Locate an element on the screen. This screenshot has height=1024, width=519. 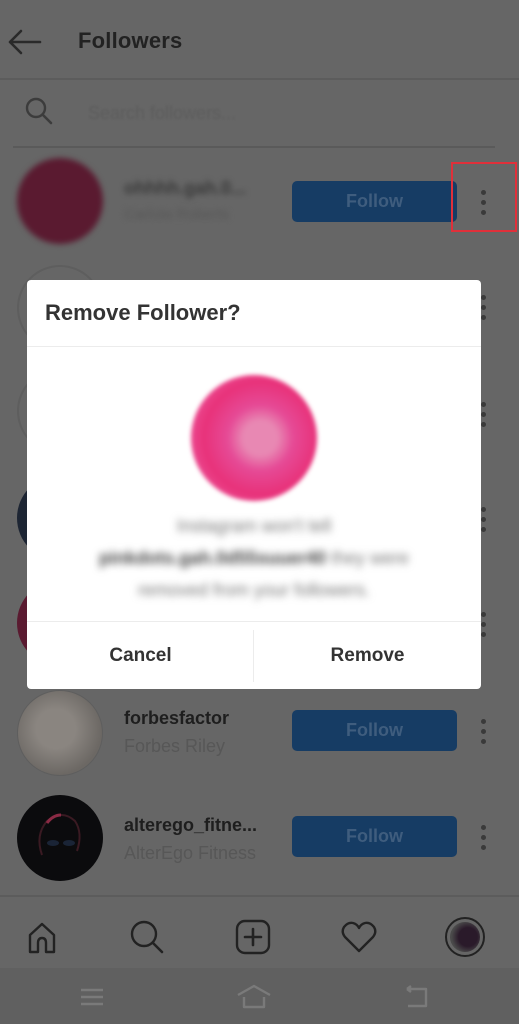
divider is located at coordinates (254, 346).